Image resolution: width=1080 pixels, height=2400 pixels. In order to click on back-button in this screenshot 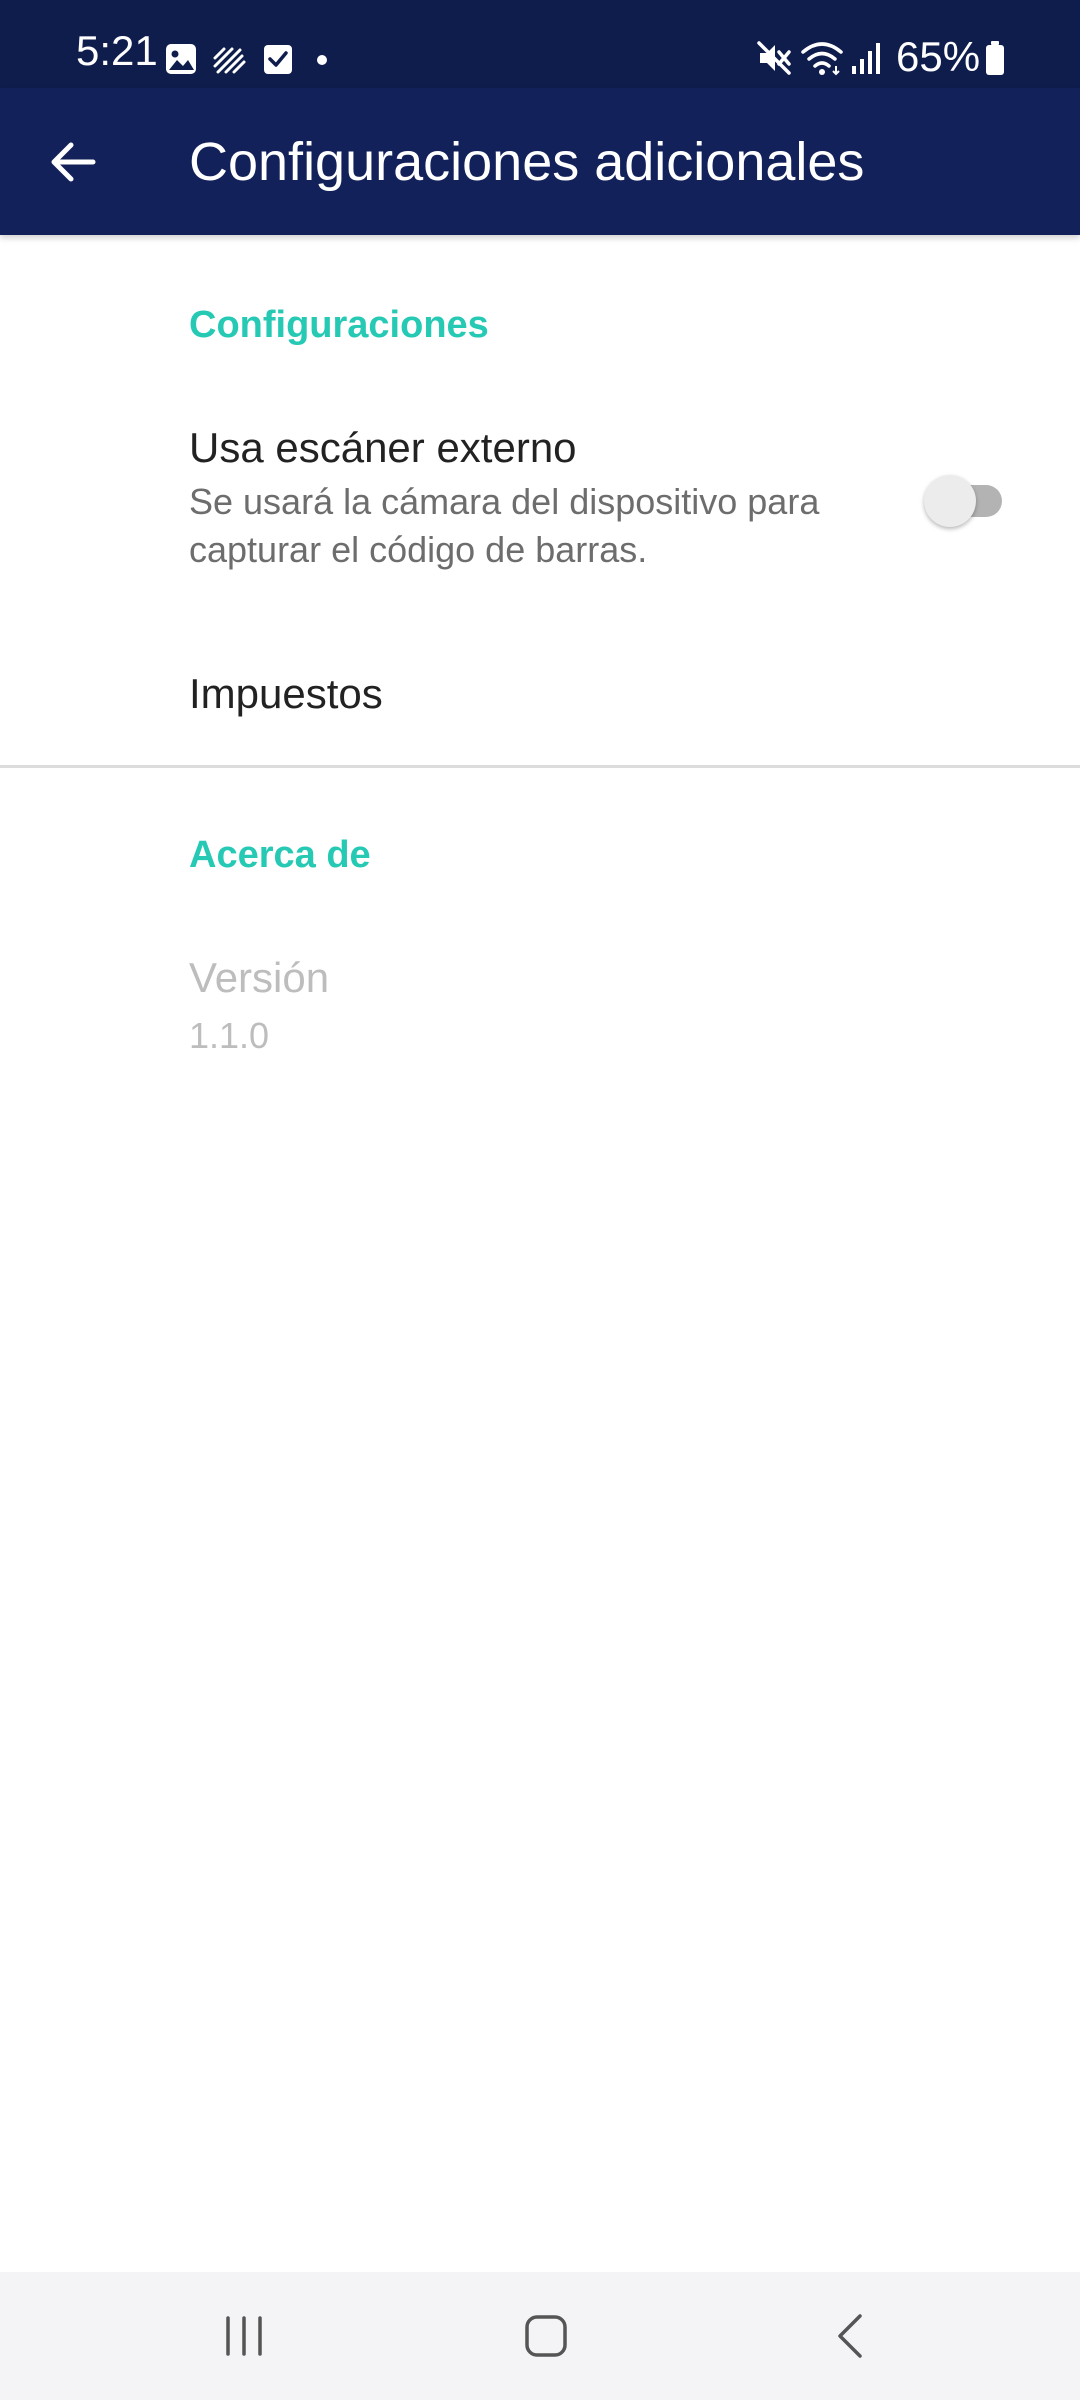, I will do `click(73, 162)`.